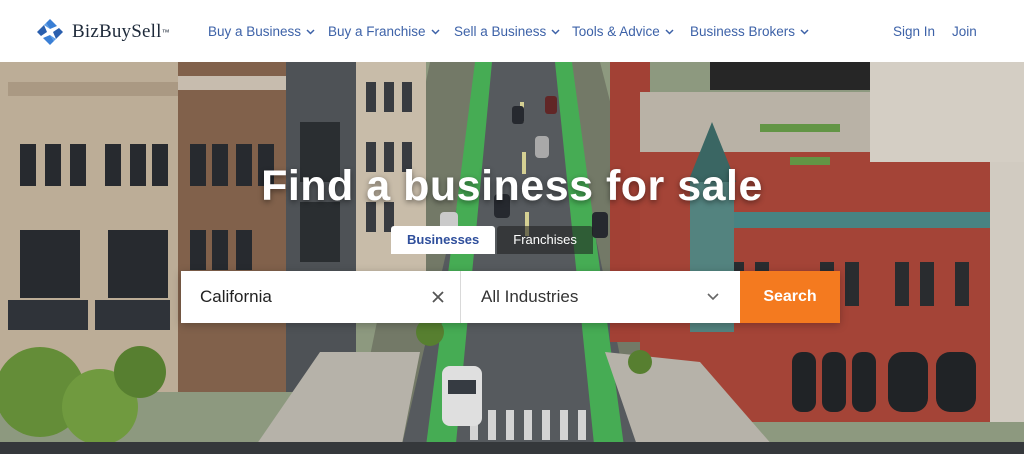  Describe the element at coordinates (964, 31) in the screenshot. I see `join-link: Join` at that location.